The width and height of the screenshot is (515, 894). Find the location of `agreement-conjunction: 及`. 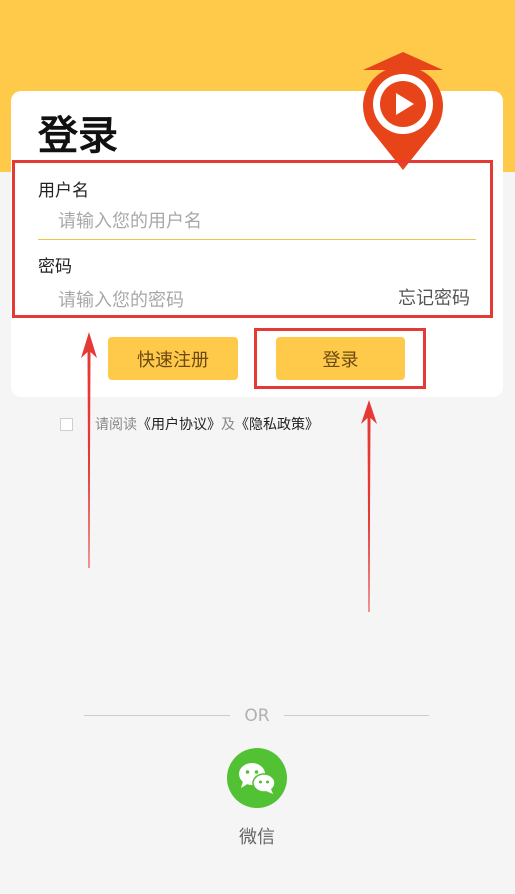

agreement-conjunction: 及 is located at coordinates (228, 425).